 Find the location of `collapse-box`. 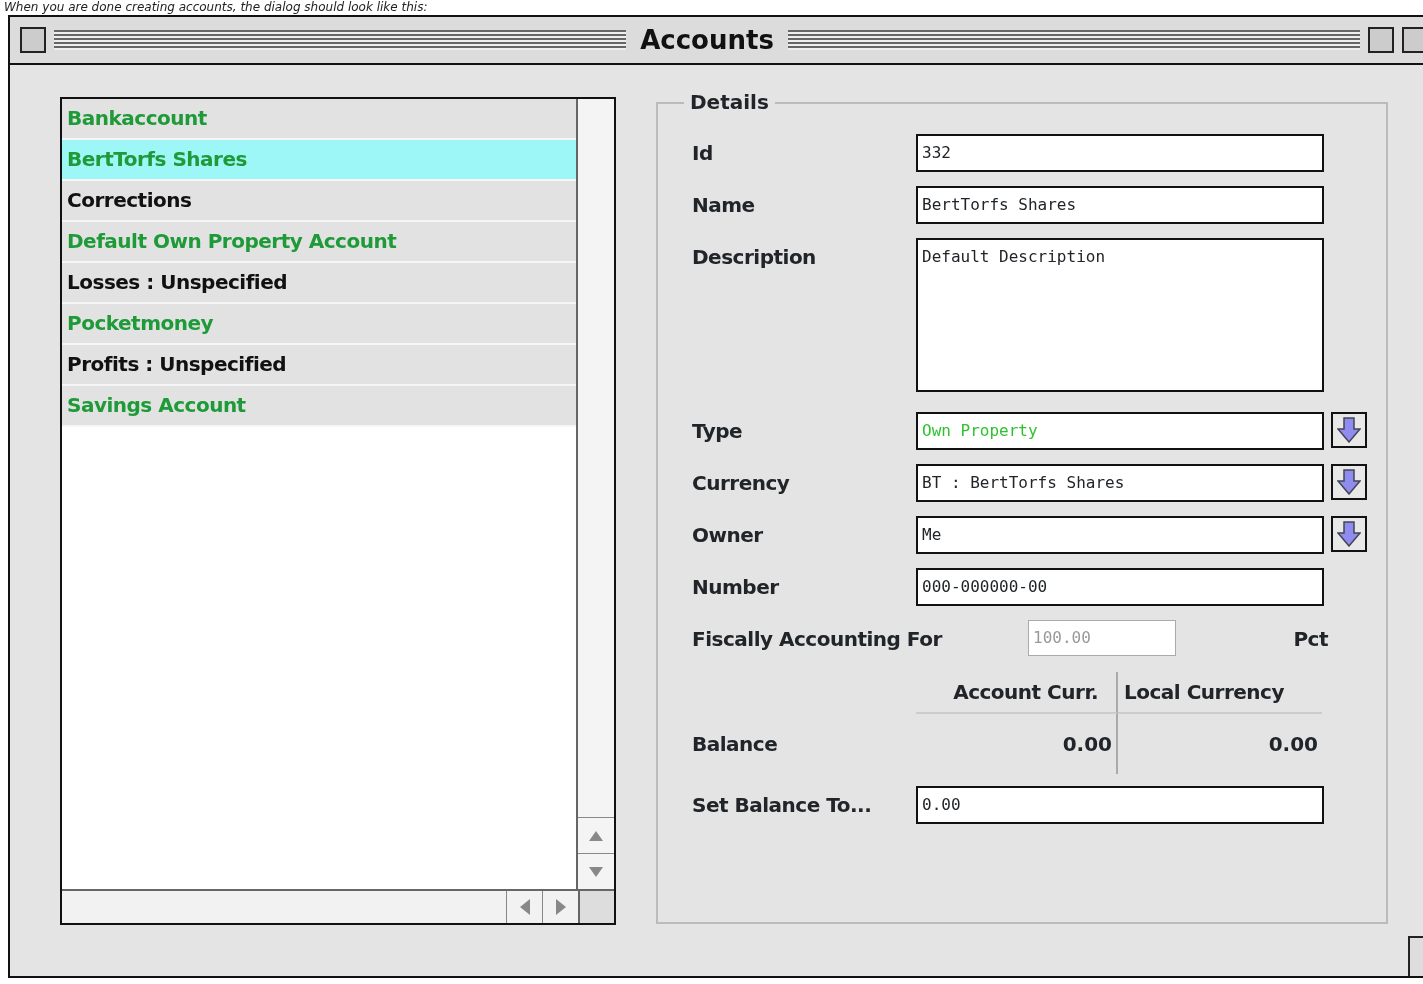

collapse-box is located at coordinates (1412, 40).